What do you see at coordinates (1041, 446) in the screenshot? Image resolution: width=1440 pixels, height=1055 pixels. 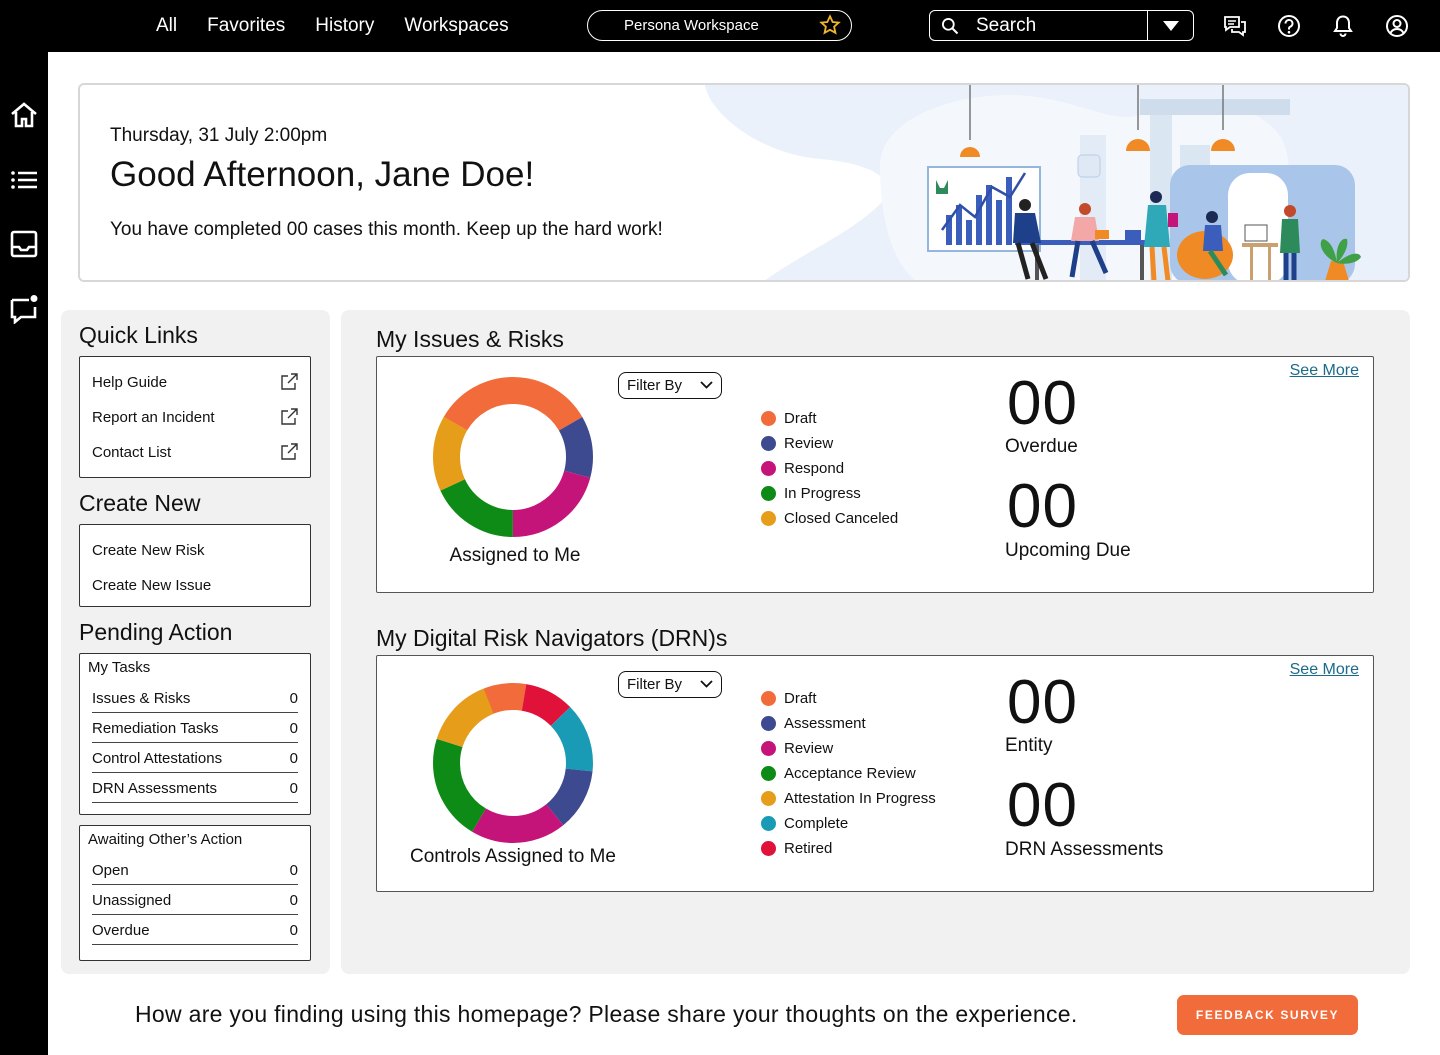 I see `overdue-label: Overdue` at bounding box center [1041, 446].